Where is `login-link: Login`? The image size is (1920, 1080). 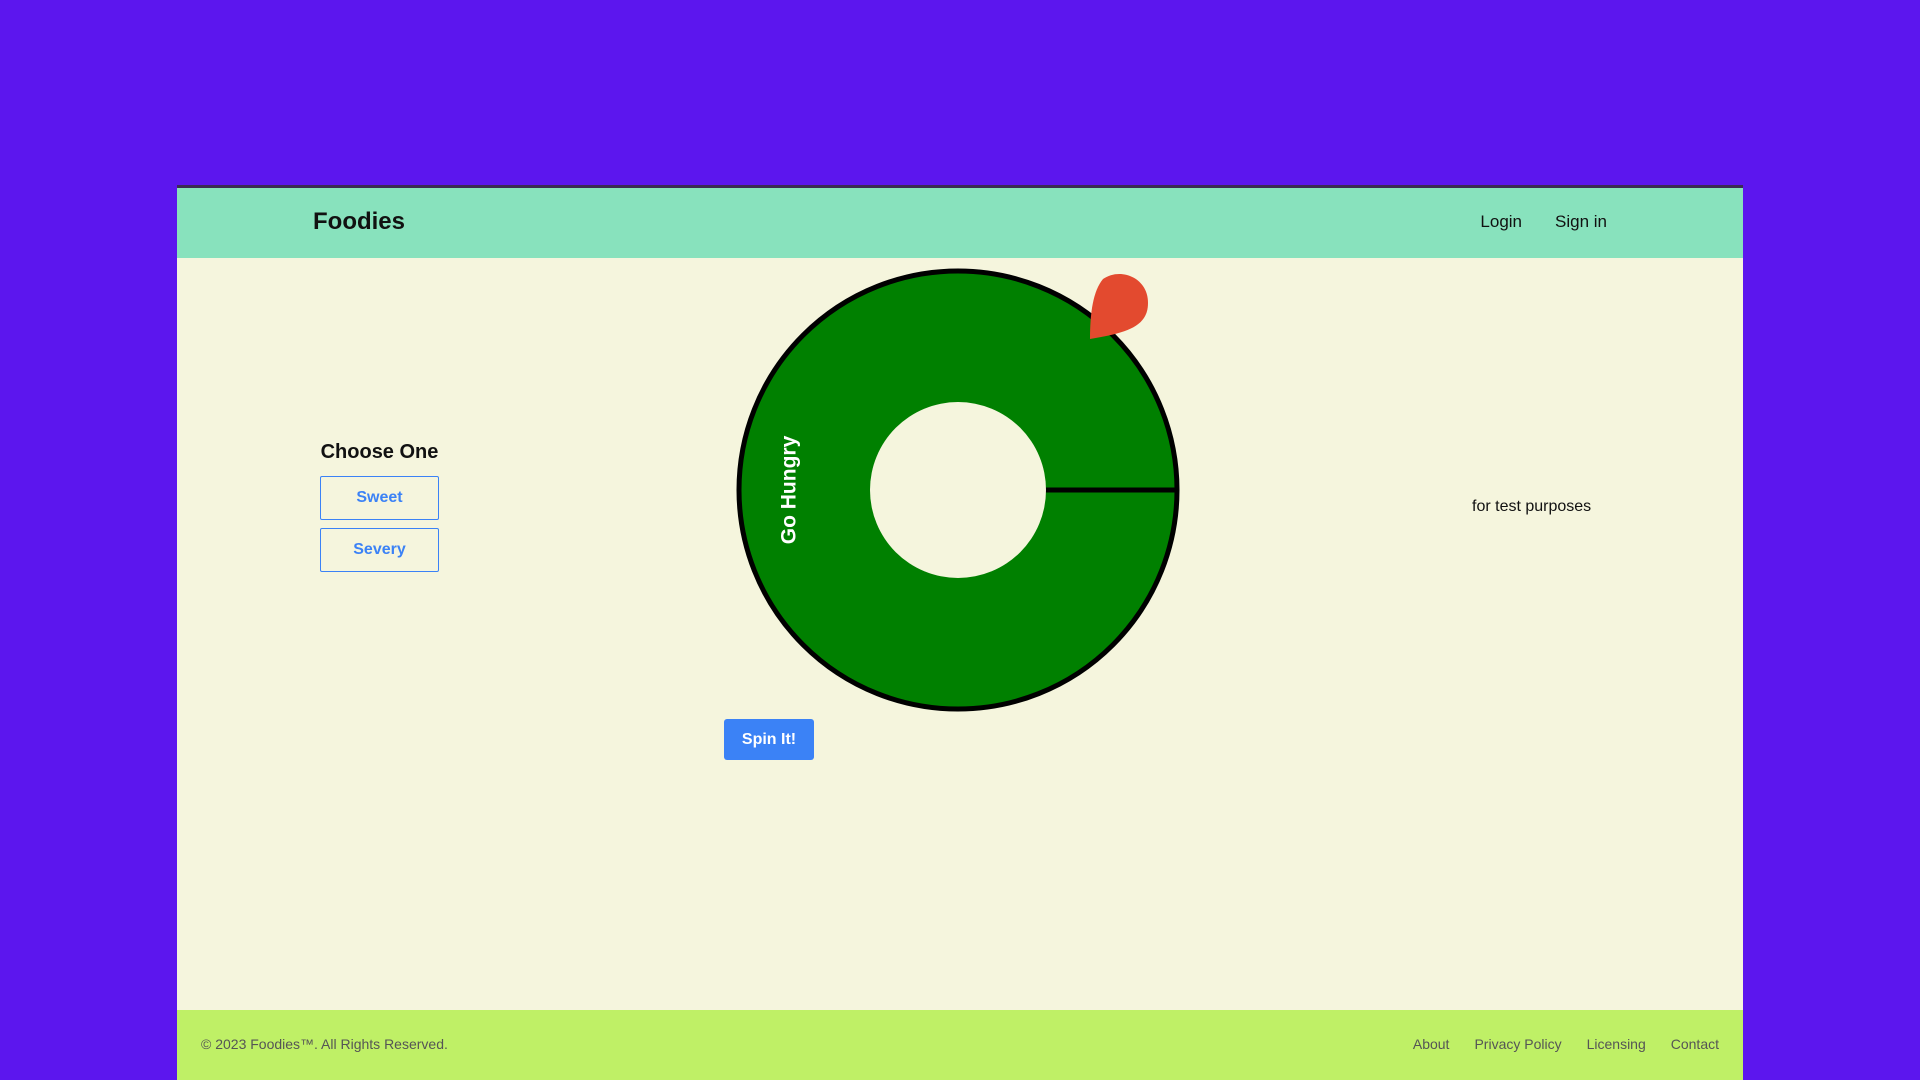 login-link: Login is located at coordinates (1501, 222).